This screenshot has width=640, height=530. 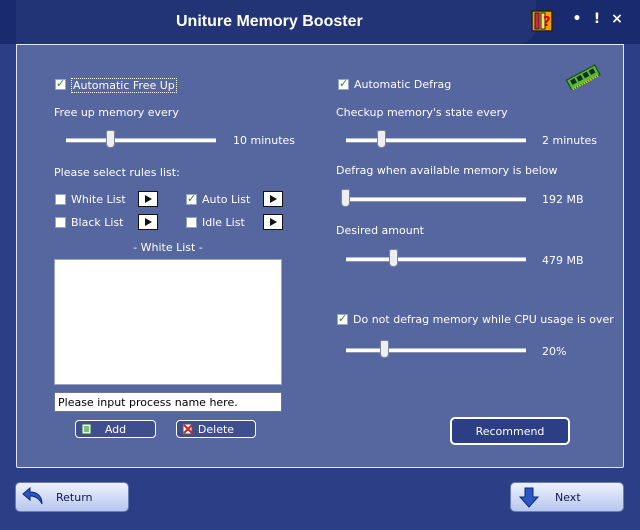 What do you see at coordinates (342, 318) in the screenshot?
I see `cpu-checkbox` at bounding box center [342, 318].